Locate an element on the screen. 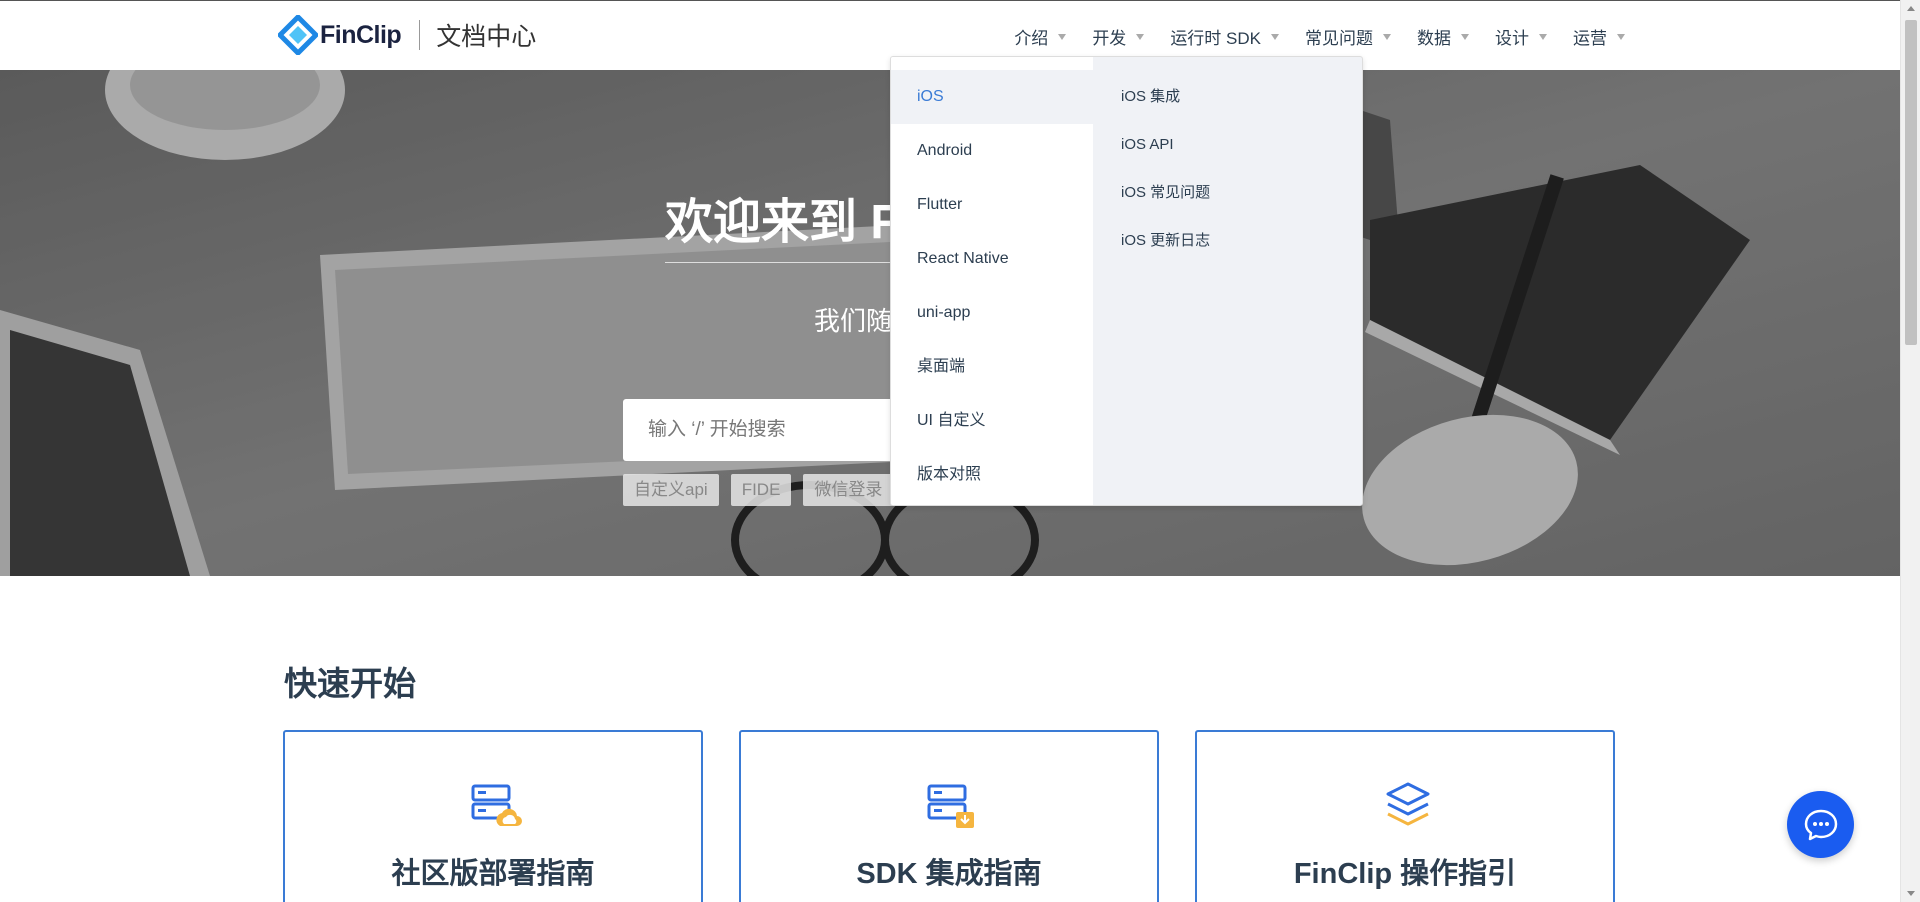 Image resolution: width=1920 pixels, height=902 pixels. brand-divider is located at coordinates (420, 35).